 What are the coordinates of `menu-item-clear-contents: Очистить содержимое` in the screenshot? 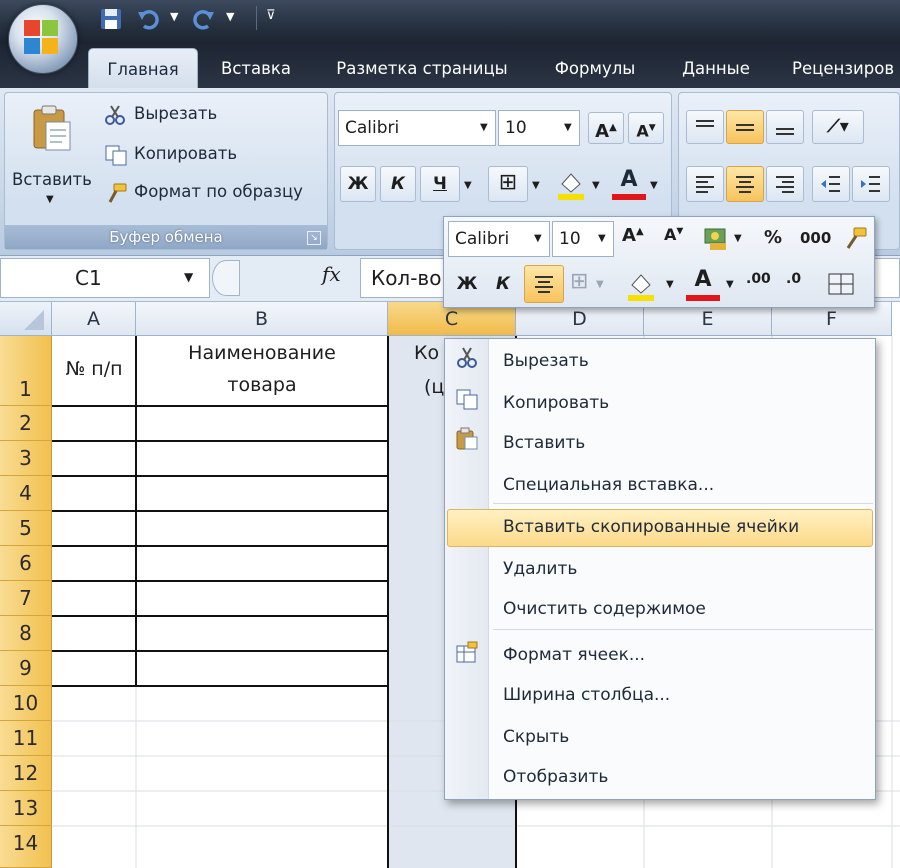 It's located at (604, 609).